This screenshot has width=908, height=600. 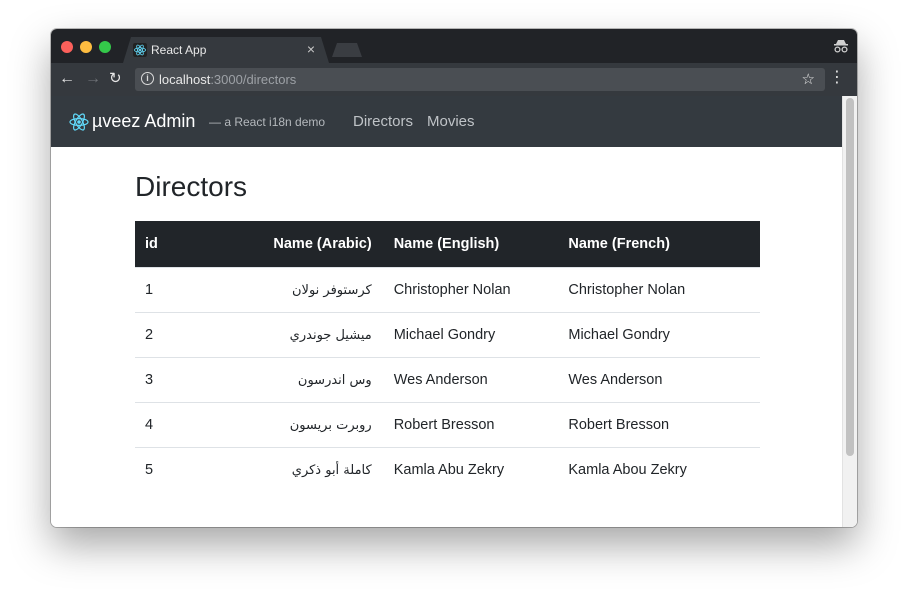 I want to click on incognito-icon, so click(x=841, y=46).